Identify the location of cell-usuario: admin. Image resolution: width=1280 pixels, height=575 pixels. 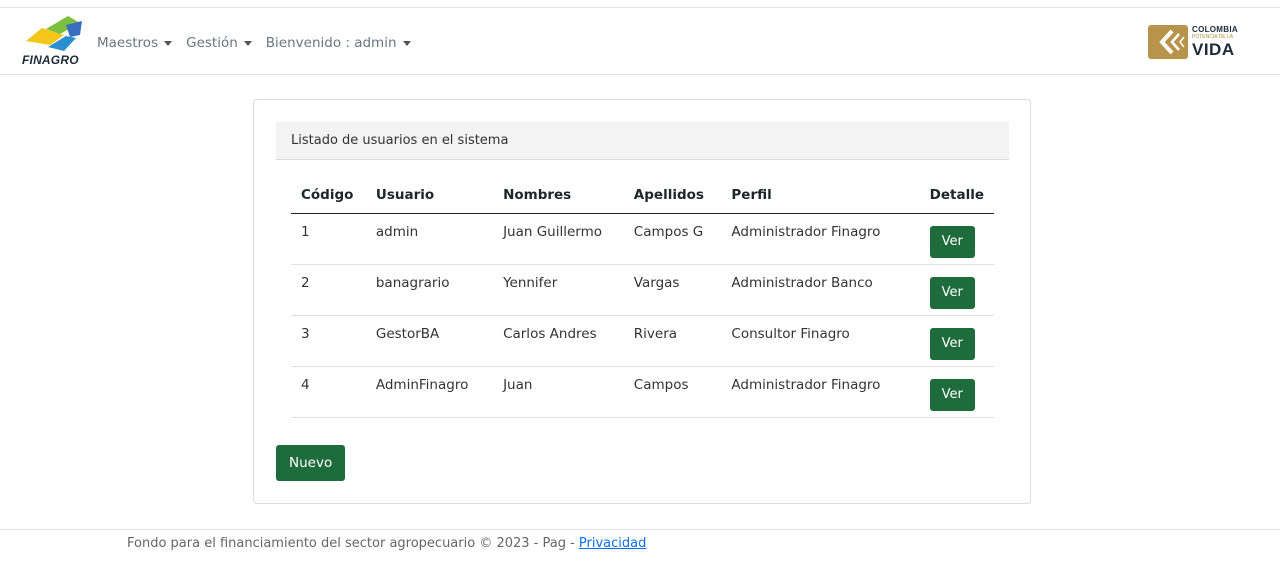
(429, 239).